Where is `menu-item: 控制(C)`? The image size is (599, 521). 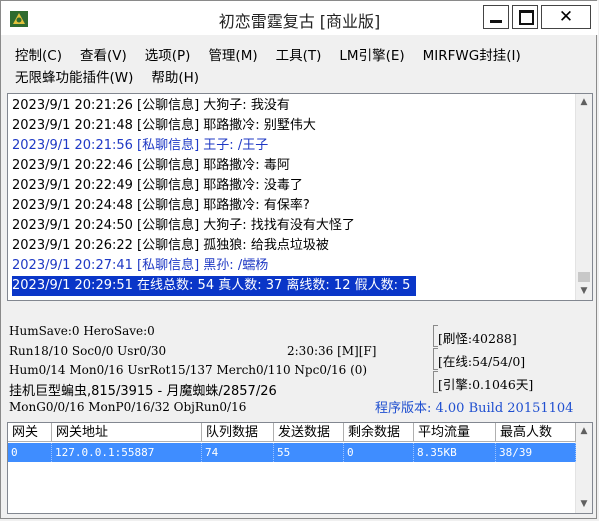 menu-item: 控制(C) is located at coordinates (38, 54).